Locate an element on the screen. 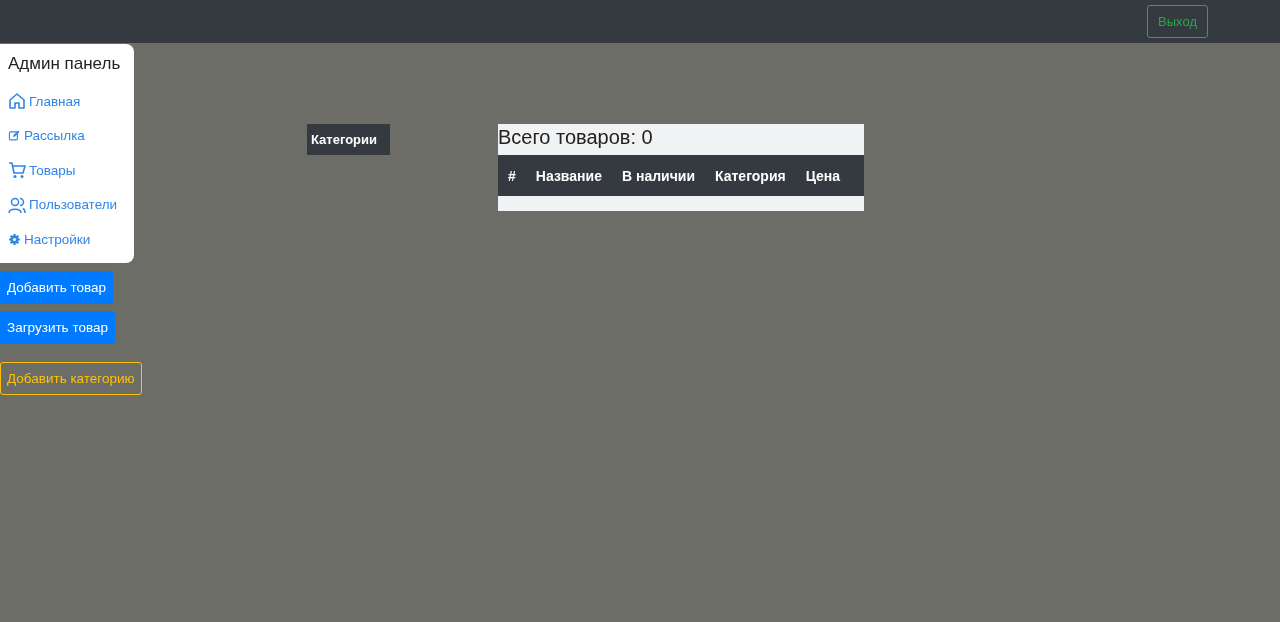  column-header: # is located at coordinates (512, 175).